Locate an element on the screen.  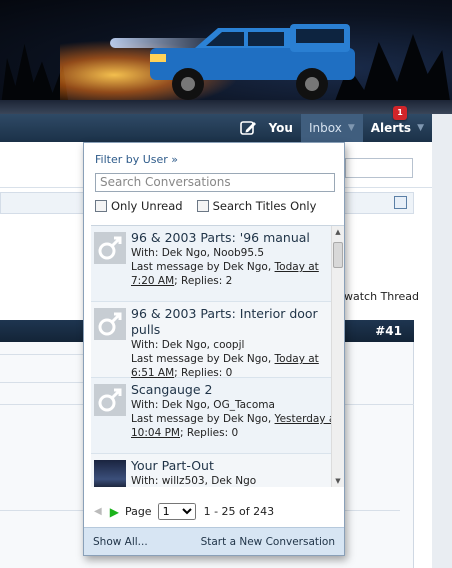
next-page-icon: ▶ is located at coordinates (114, 512).